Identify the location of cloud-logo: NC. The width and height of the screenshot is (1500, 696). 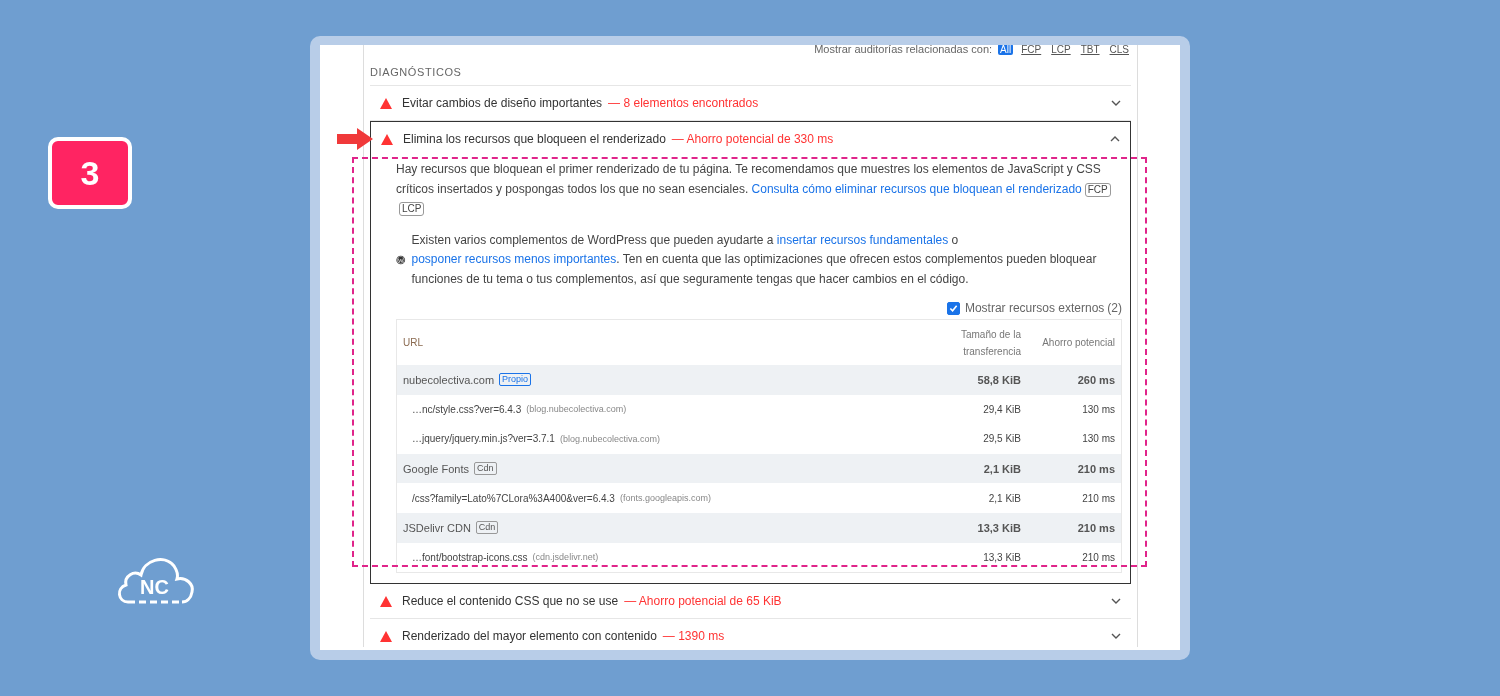
(159, 580).